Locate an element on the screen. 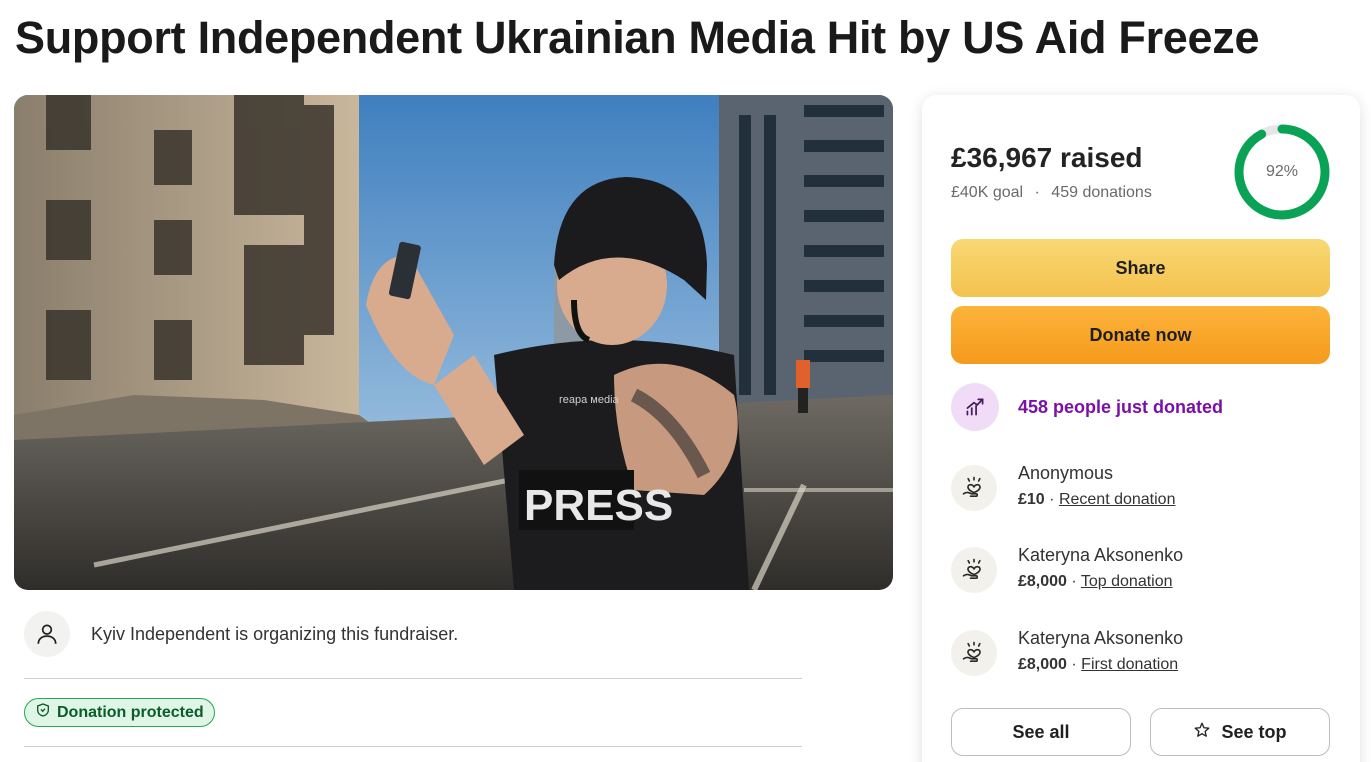  recent-activity: 458 people just donated is located at coordinates (1087, 407).